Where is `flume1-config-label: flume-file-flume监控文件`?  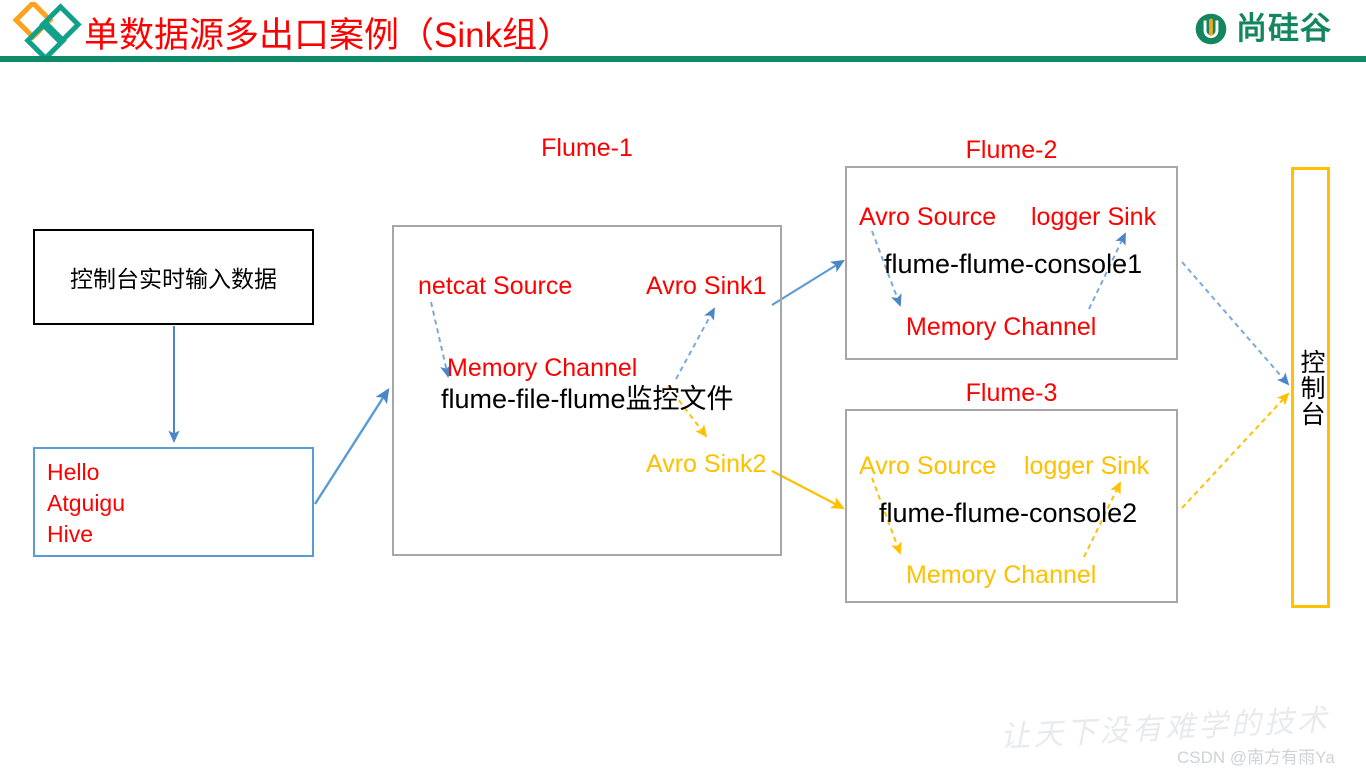
flume1-config-label: flume-file-flume监控文件 is located at coordinates (587, 399).